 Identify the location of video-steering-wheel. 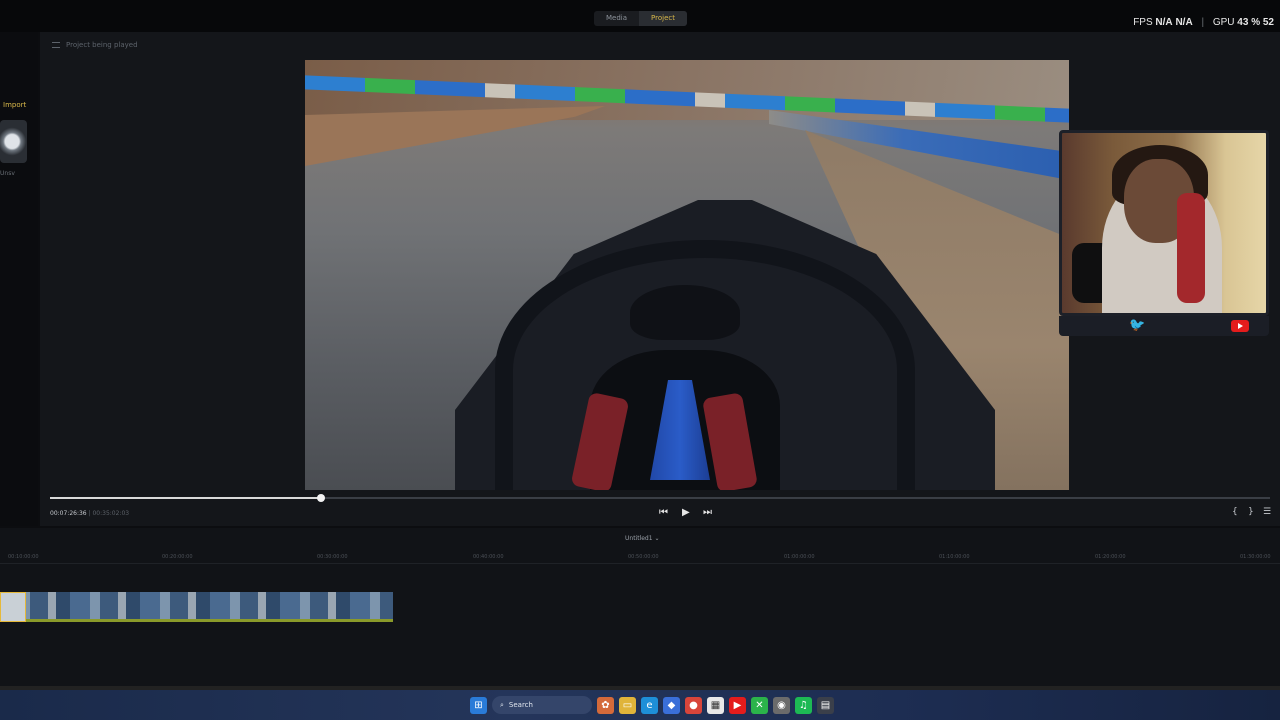
(685, 312).